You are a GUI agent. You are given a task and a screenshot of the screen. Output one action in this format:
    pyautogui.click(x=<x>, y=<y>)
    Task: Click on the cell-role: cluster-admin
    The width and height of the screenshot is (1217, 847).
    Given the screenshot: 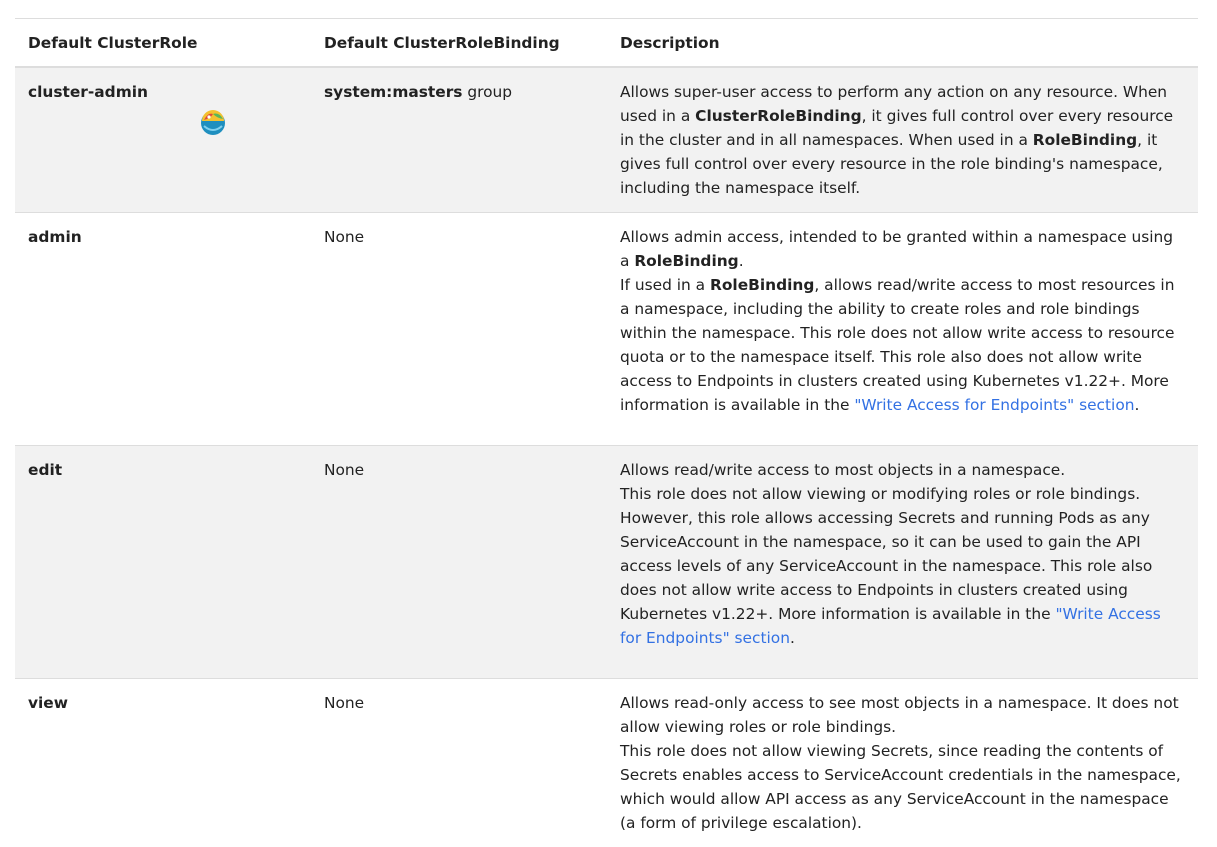 What is the action you would take?
    pyautogui.click(x=163, y=140)
    